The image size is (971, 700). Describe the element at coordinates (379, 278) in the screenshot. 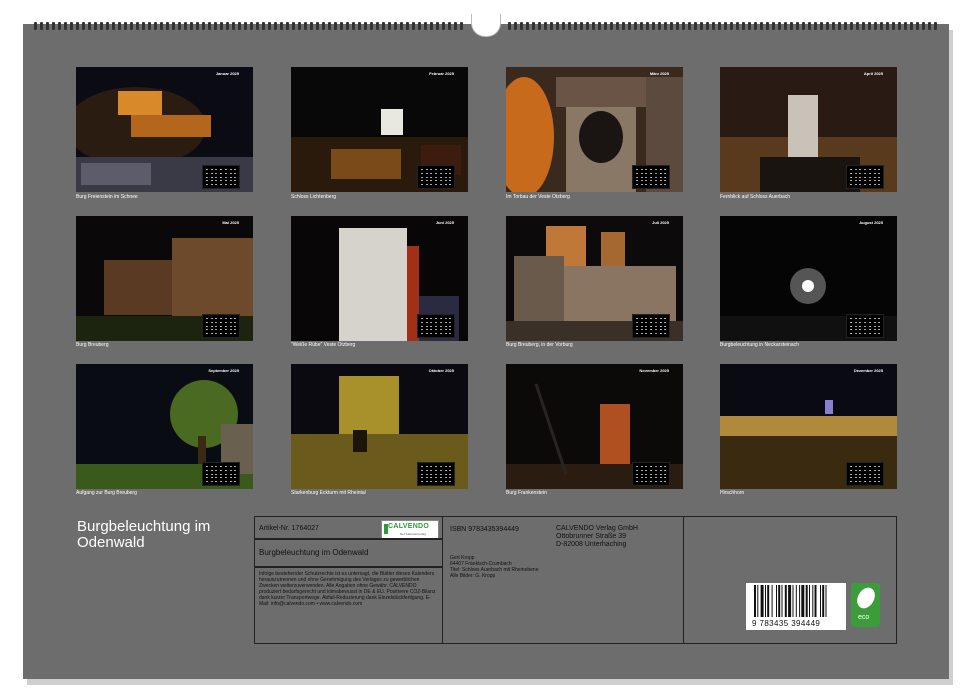

I see `thumb-june: Juni 2025` at that location.